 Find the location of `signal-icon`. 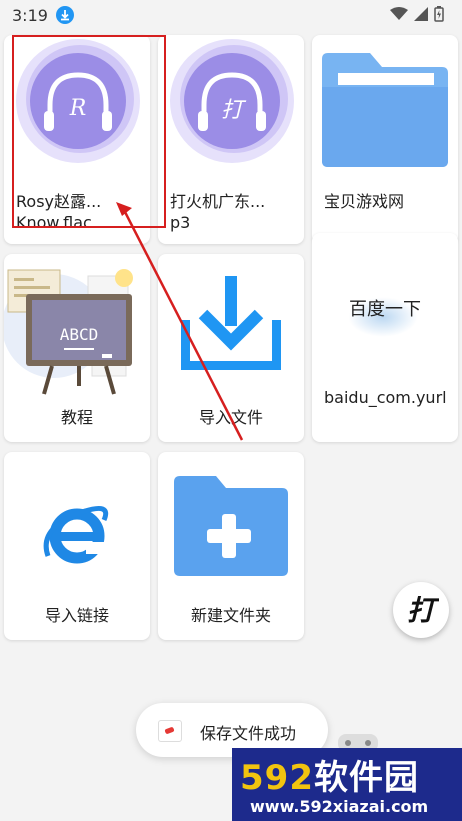

signal-icon is located at coordinates (421, 14).